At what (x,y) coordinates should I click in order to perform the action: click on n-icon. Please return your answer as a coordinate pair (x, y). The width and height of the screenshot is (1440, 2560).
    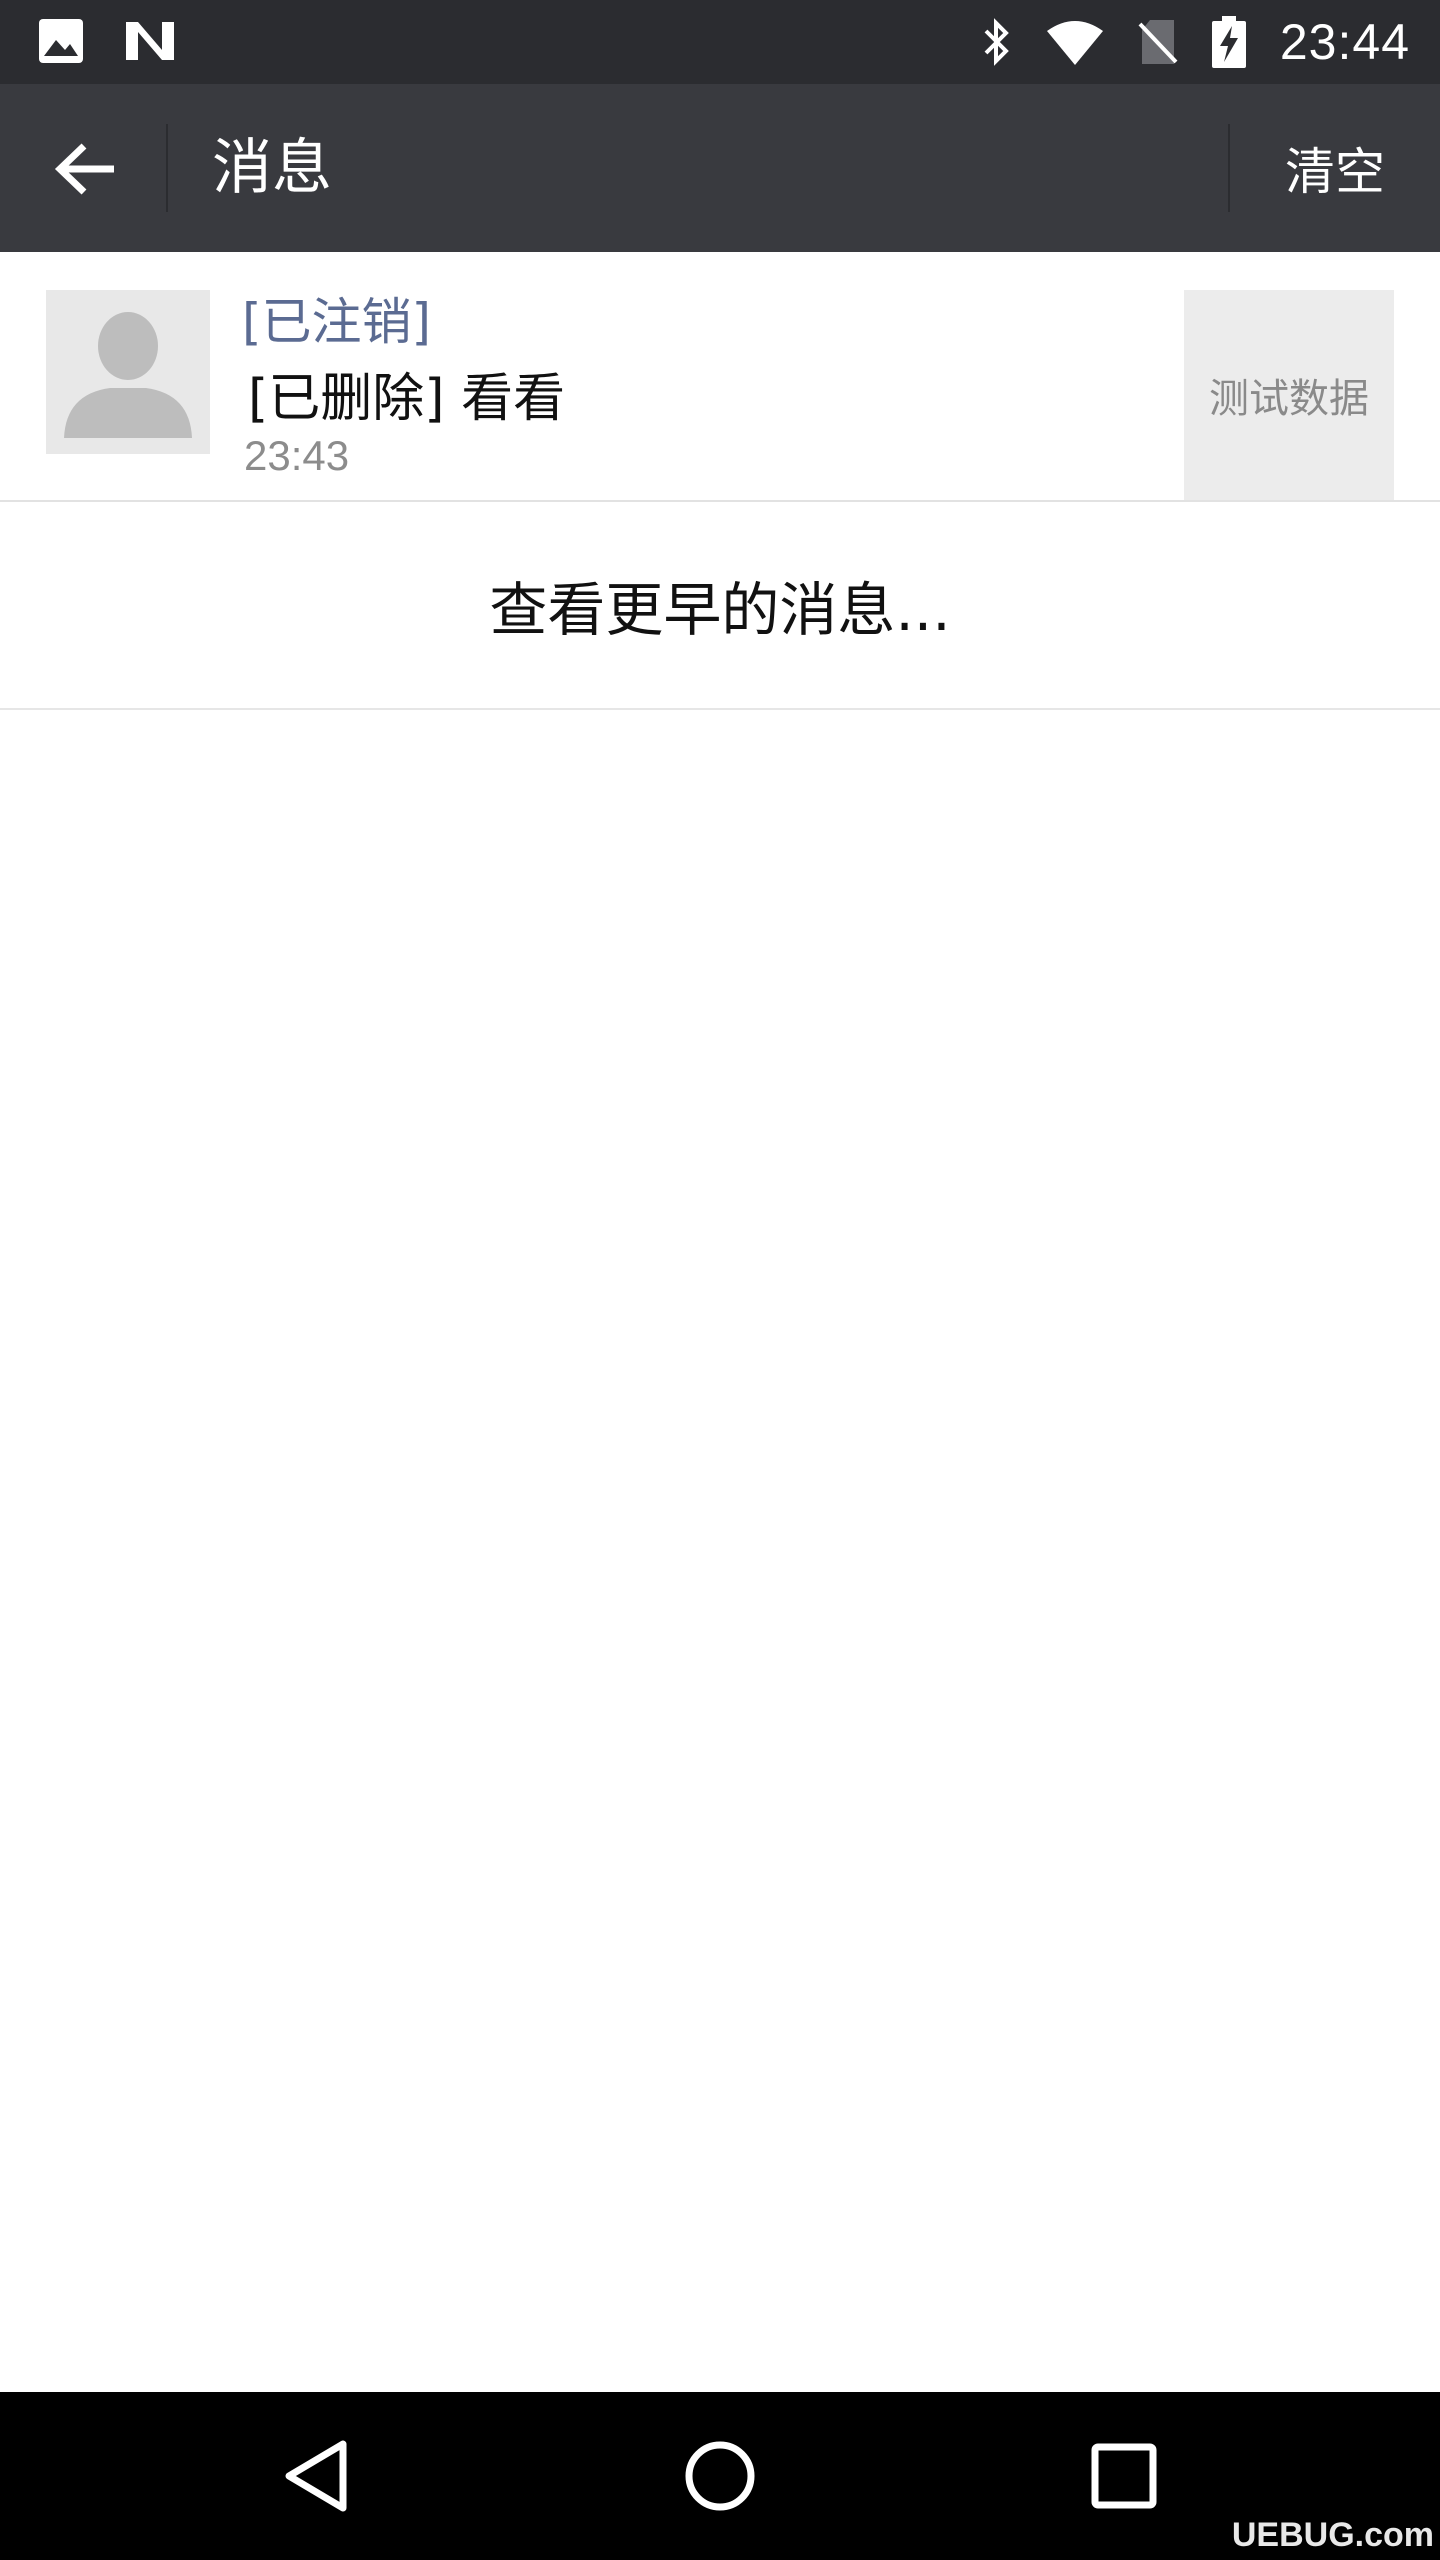
    Looking at the image, I should click on (150, 41).